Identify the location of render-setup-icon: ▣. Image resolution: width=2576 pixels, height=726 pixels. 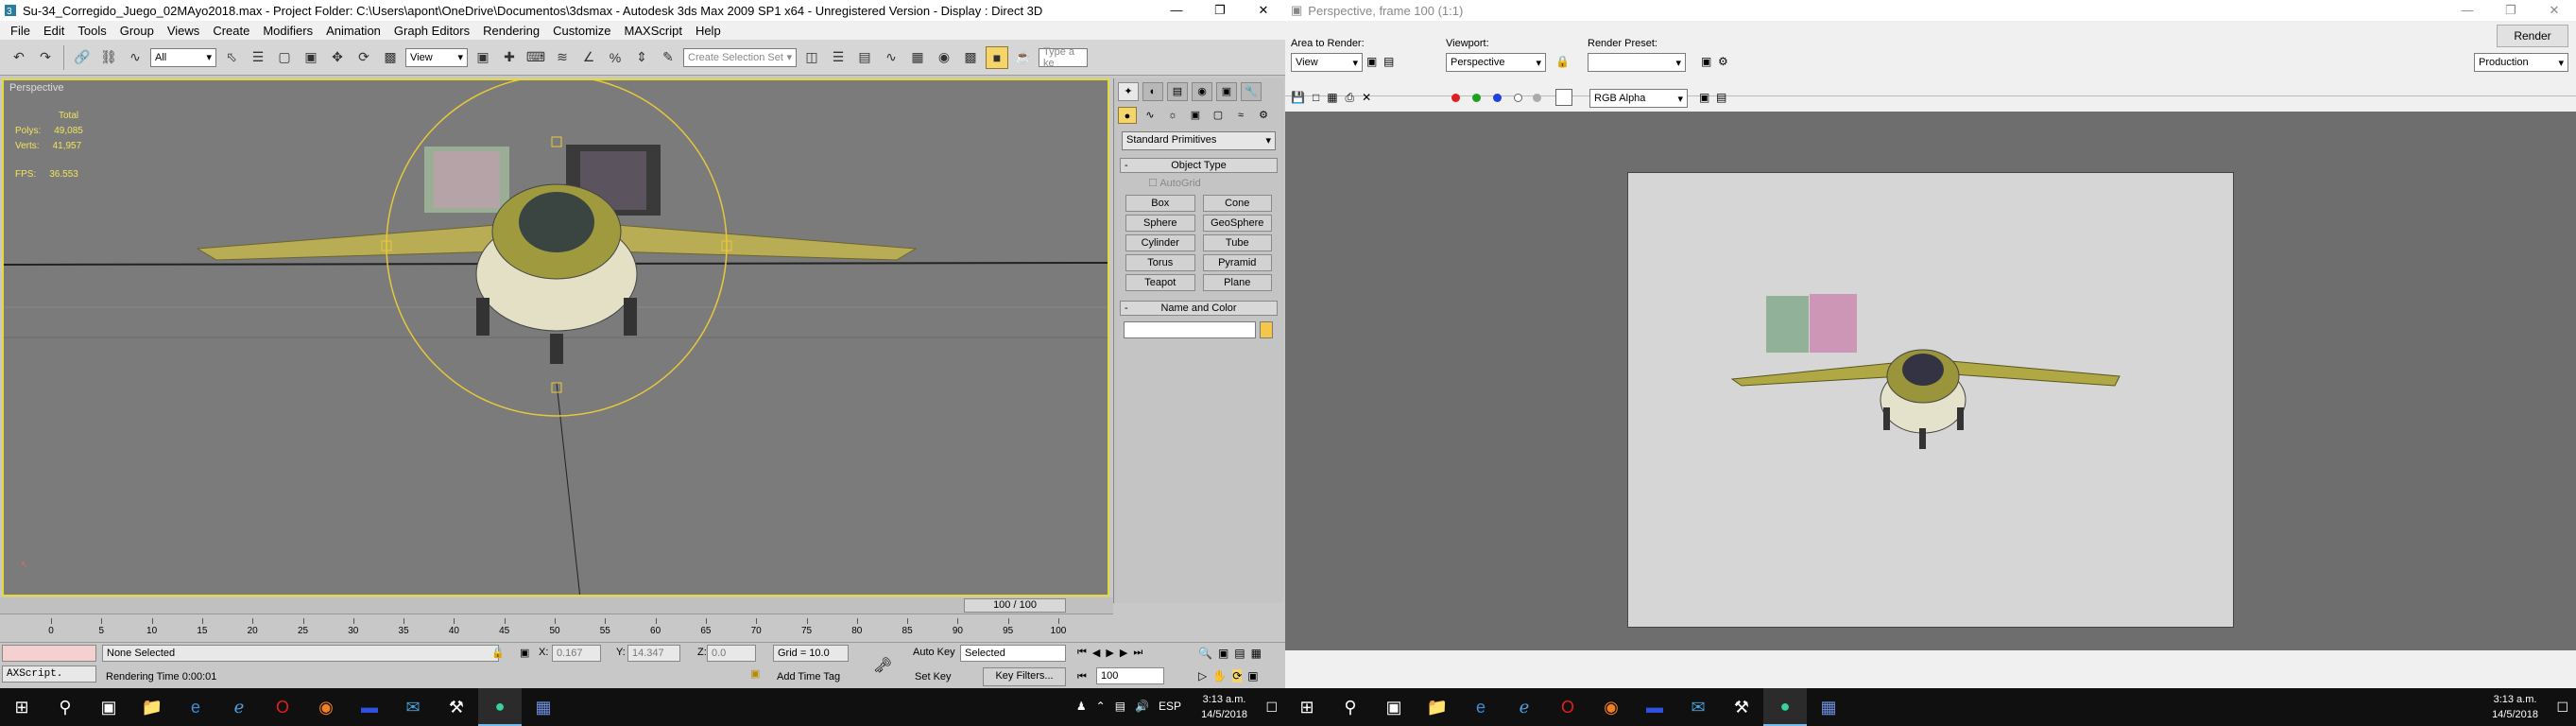
(1706, 61).